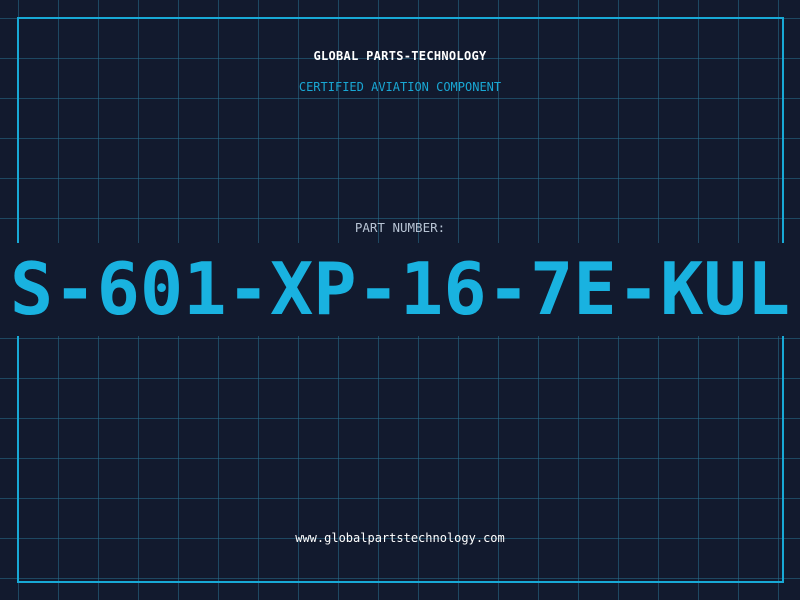  What do you see at coordinates (400, 56) in the screenshot?
I see `company-name: GLOBAL PARTS-TECHNOLOGY` at bounding box center [400, 56].